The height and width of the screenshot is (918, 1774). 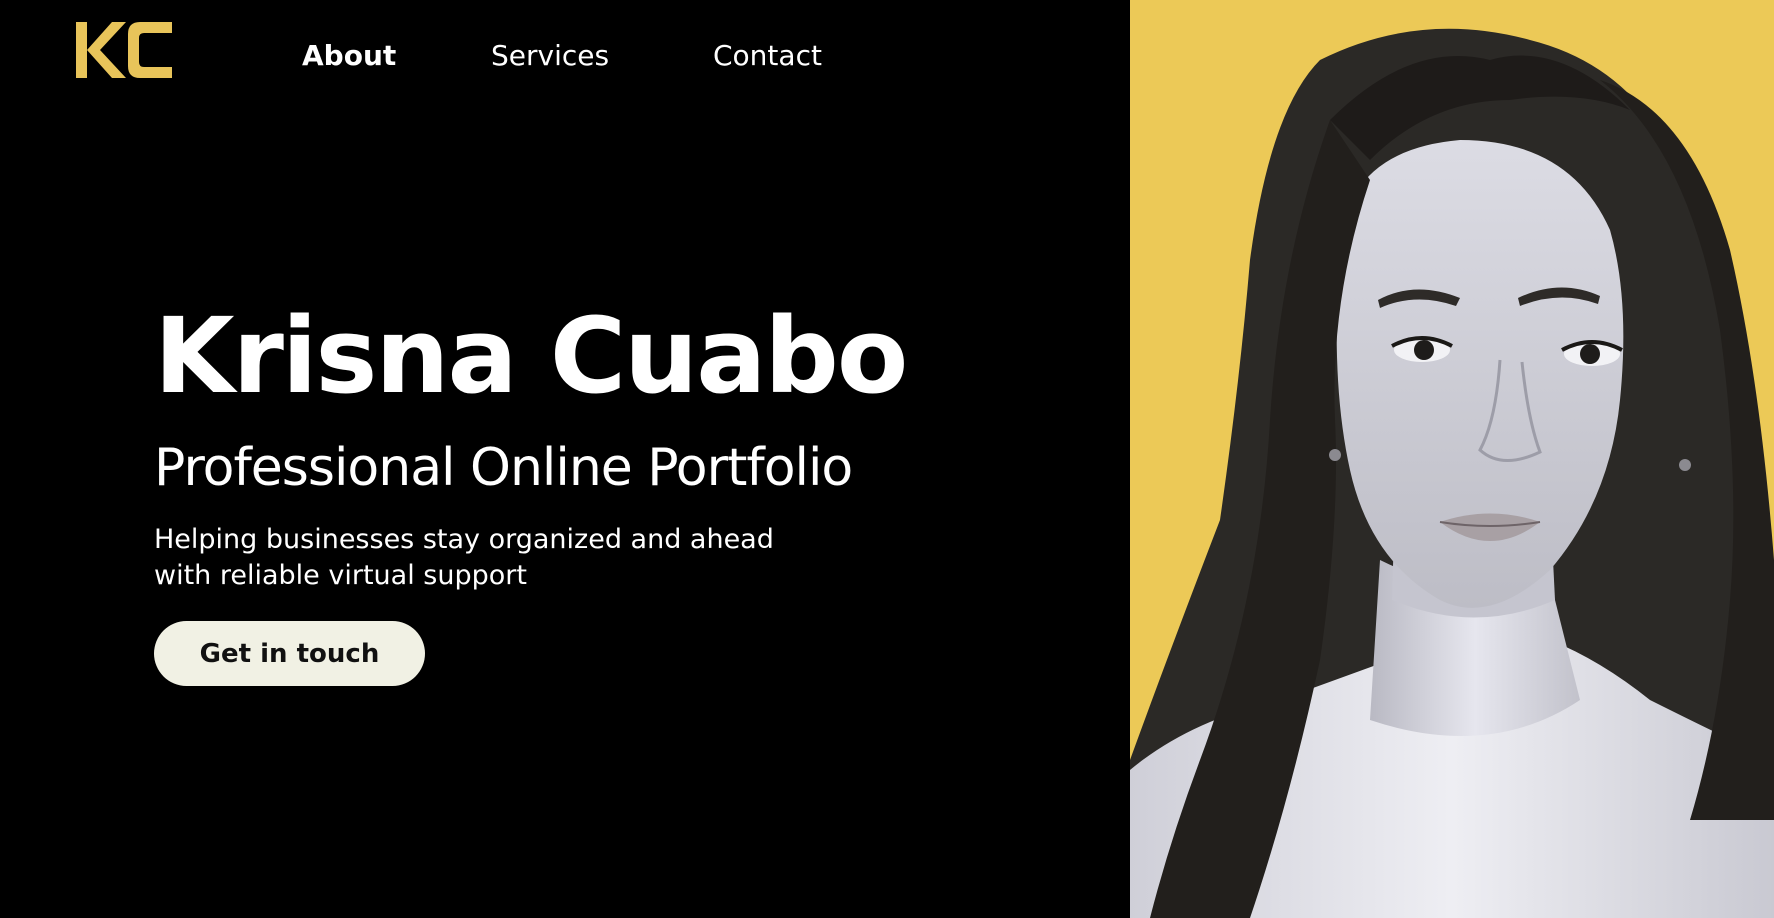 I want to click on nav-link-contact: Contact, so click(x=767, y=56).